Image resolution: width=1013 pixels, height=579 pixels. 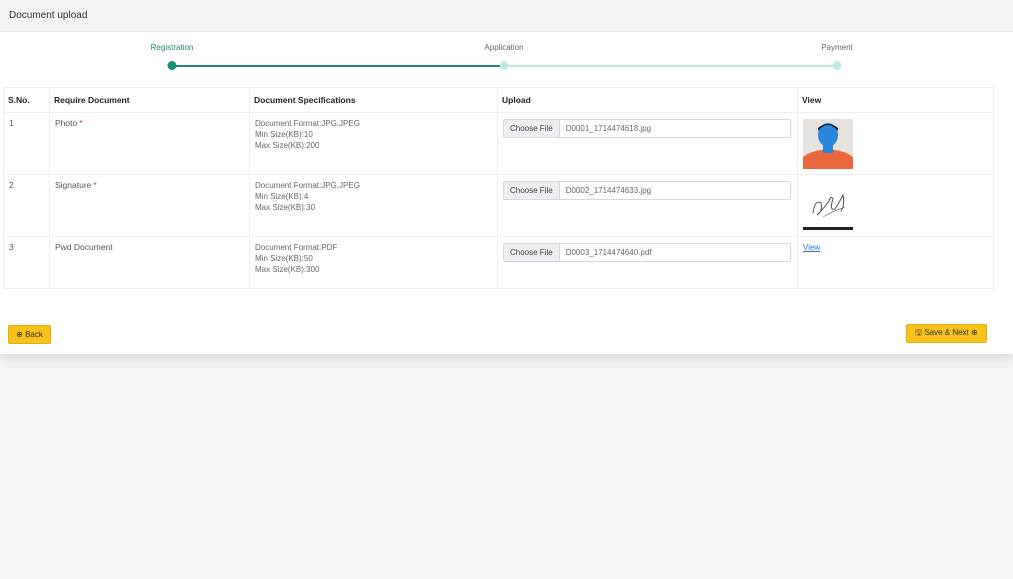 I want to click on document-name: Signature, so click(x=73, y=185).